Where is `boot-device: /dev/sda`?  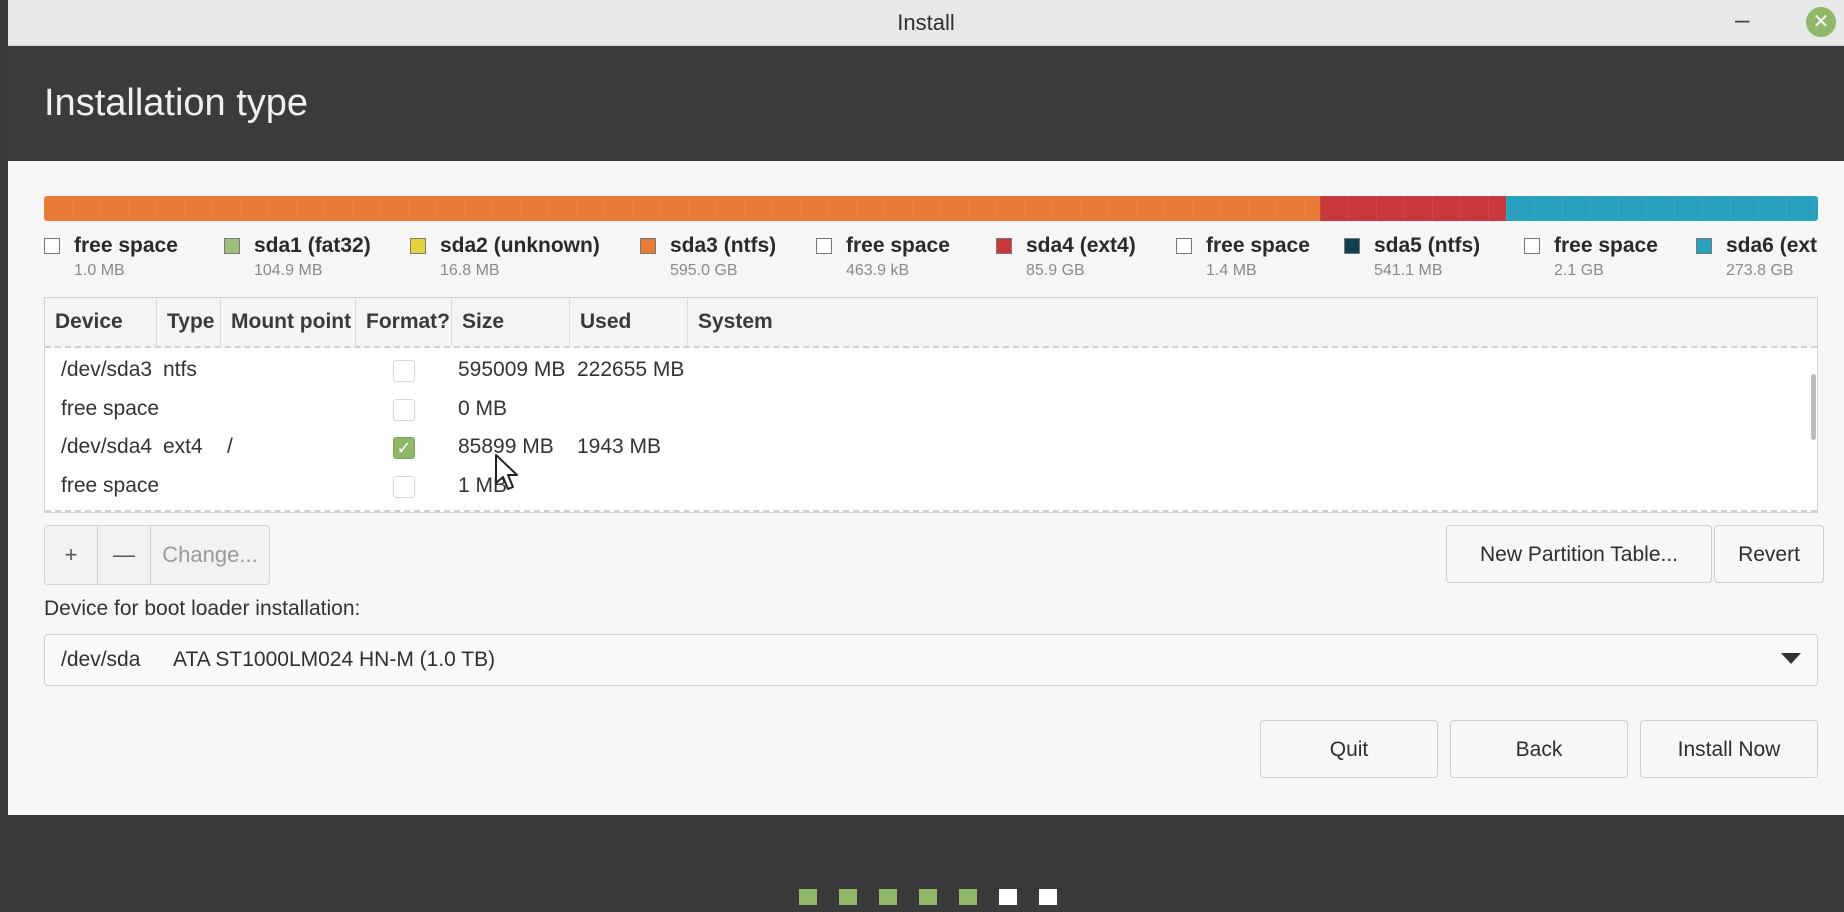
boot-device: /dev/sda is located at coordinates (101, 659).